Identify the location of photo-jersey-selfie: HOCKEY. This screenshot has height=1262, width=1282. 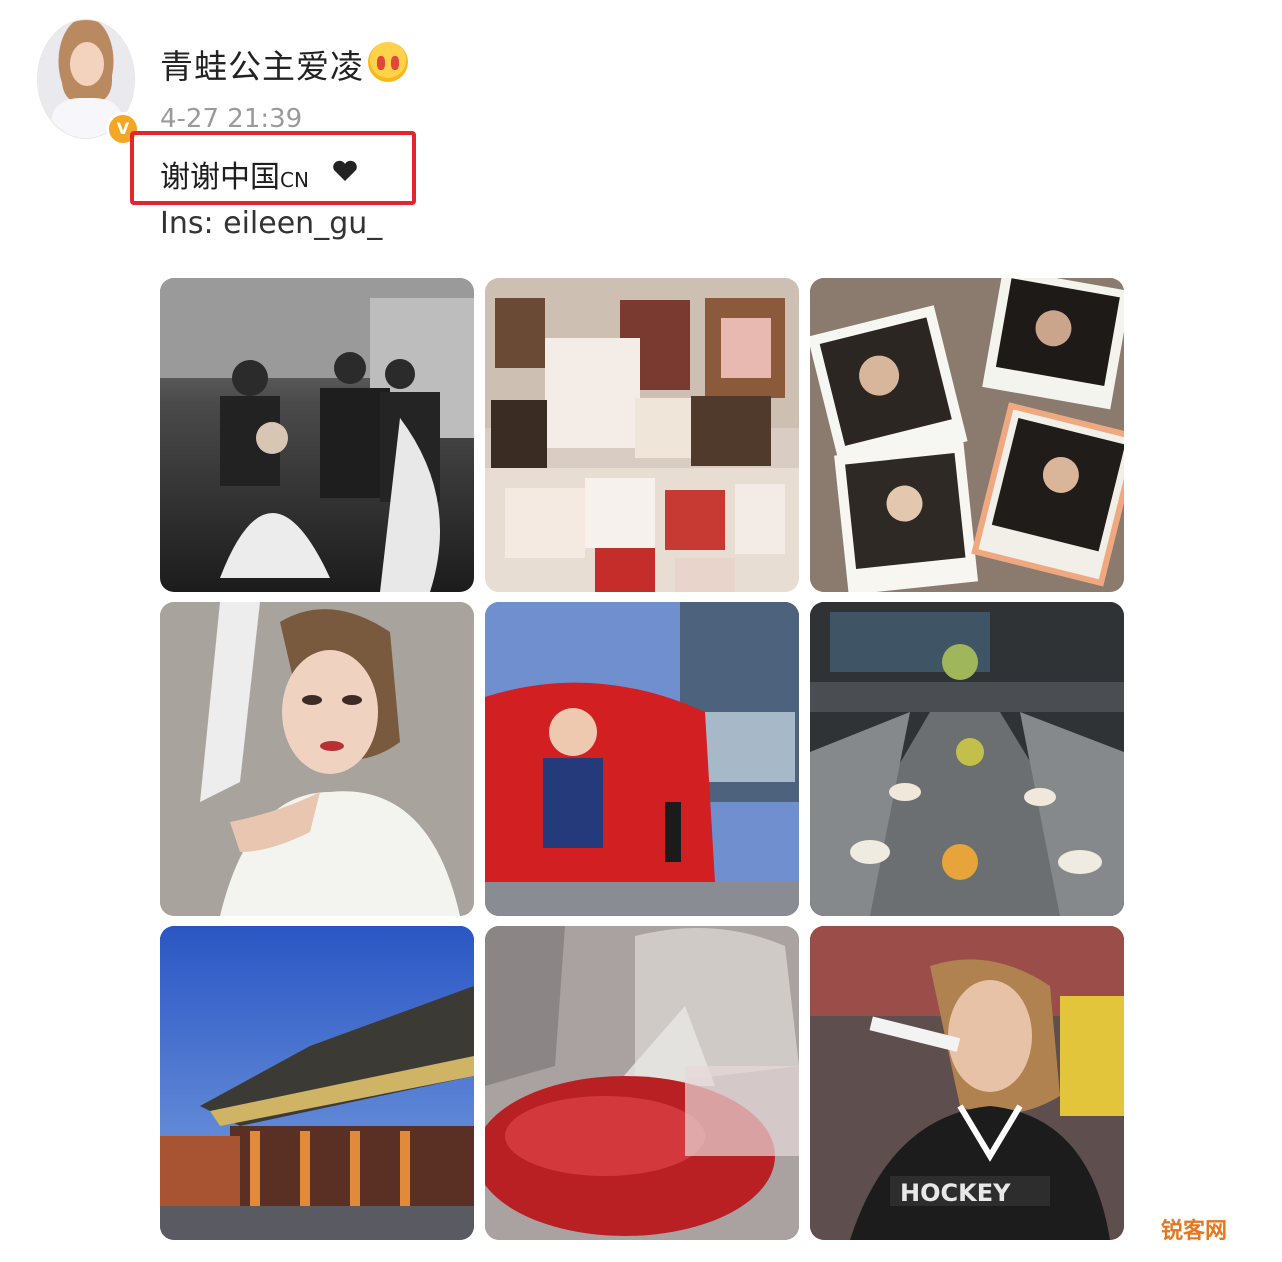
(967, 1083).